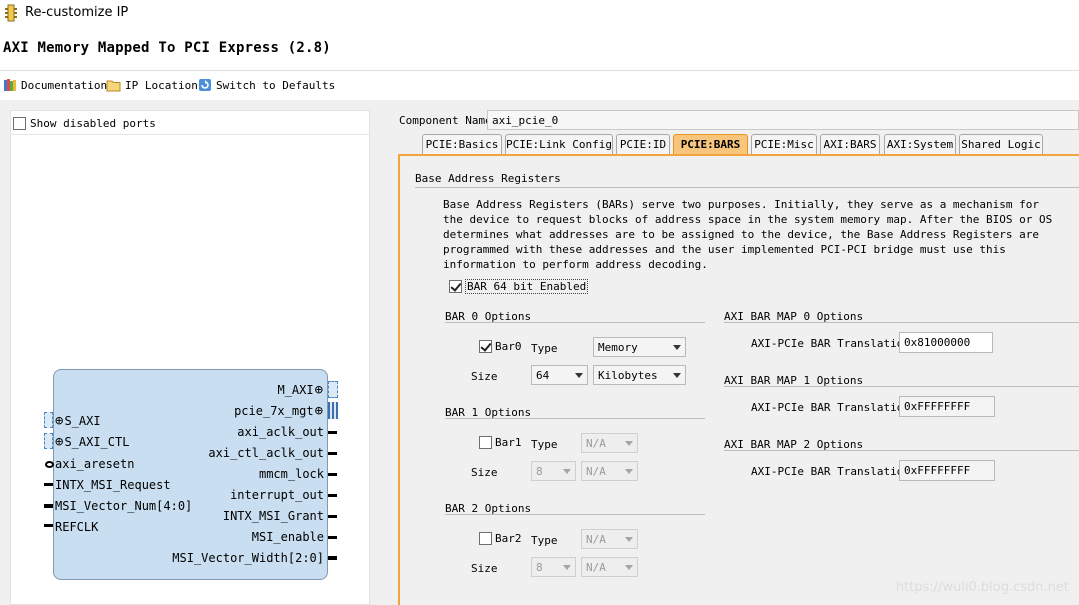  What do you see at coordinates (783, 120) in the screenshot?
I see `component-name-input: axi_pcie_0` at bounding box center [783, 120].